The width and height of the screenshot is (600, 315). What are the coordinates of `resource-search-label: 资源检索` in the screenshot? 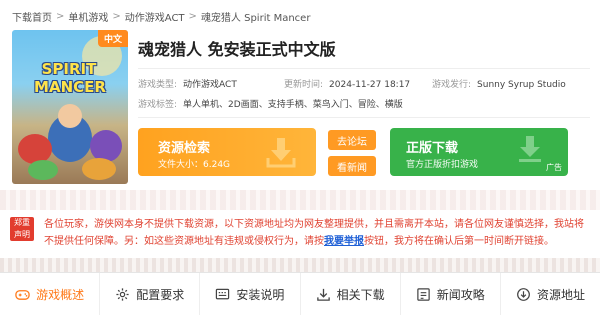 It's located at (184, 148).